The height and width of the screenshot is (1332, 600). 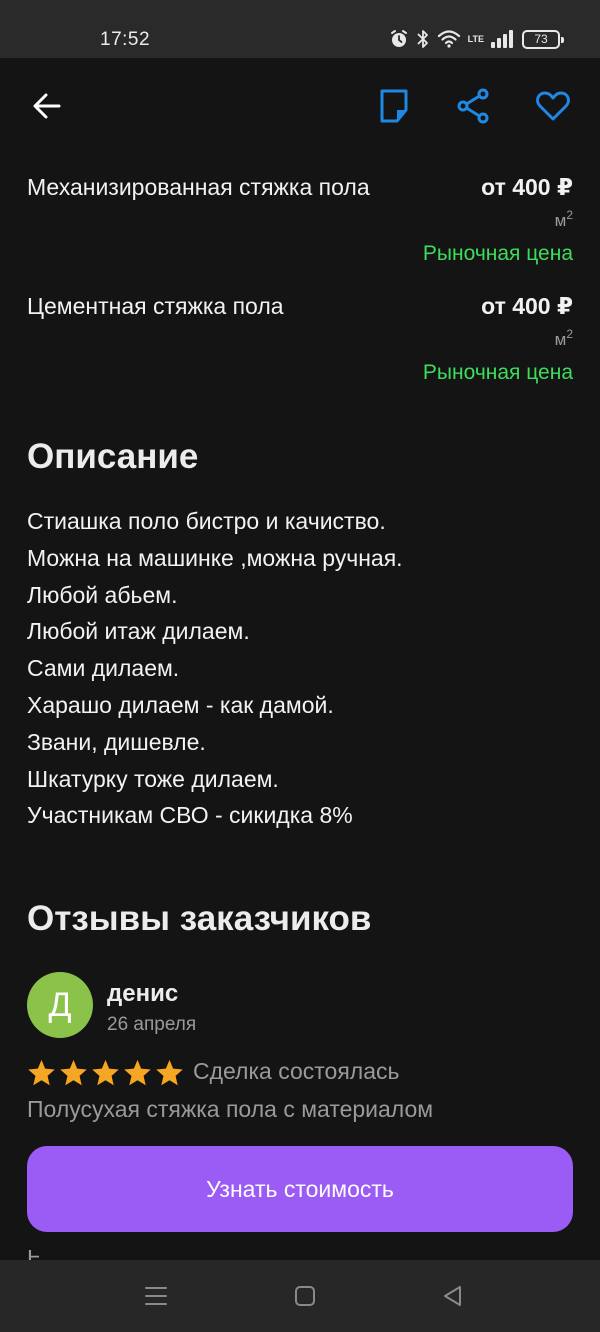 I want to click on system-nav-bar, so click(x=300, y=1296).